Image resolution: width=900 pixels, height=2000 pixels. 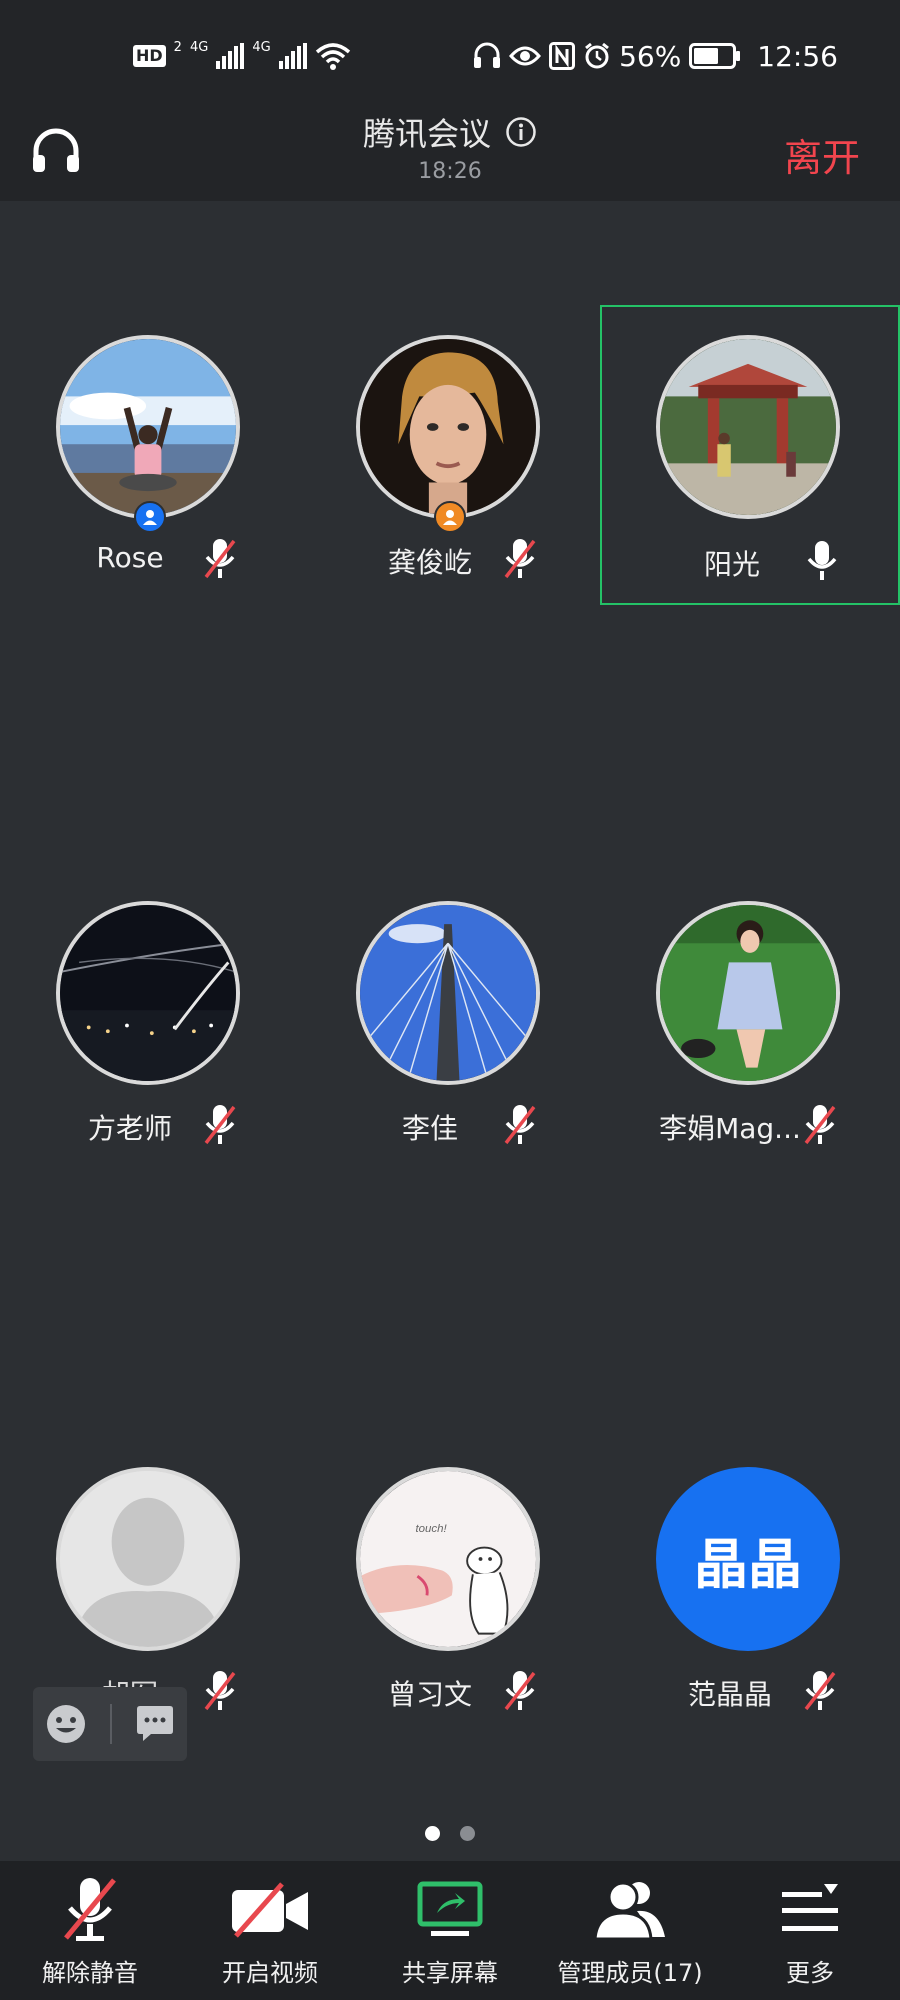 I want to click on share-screen-label: 共享屏幕, so click(x=450, y=1973).